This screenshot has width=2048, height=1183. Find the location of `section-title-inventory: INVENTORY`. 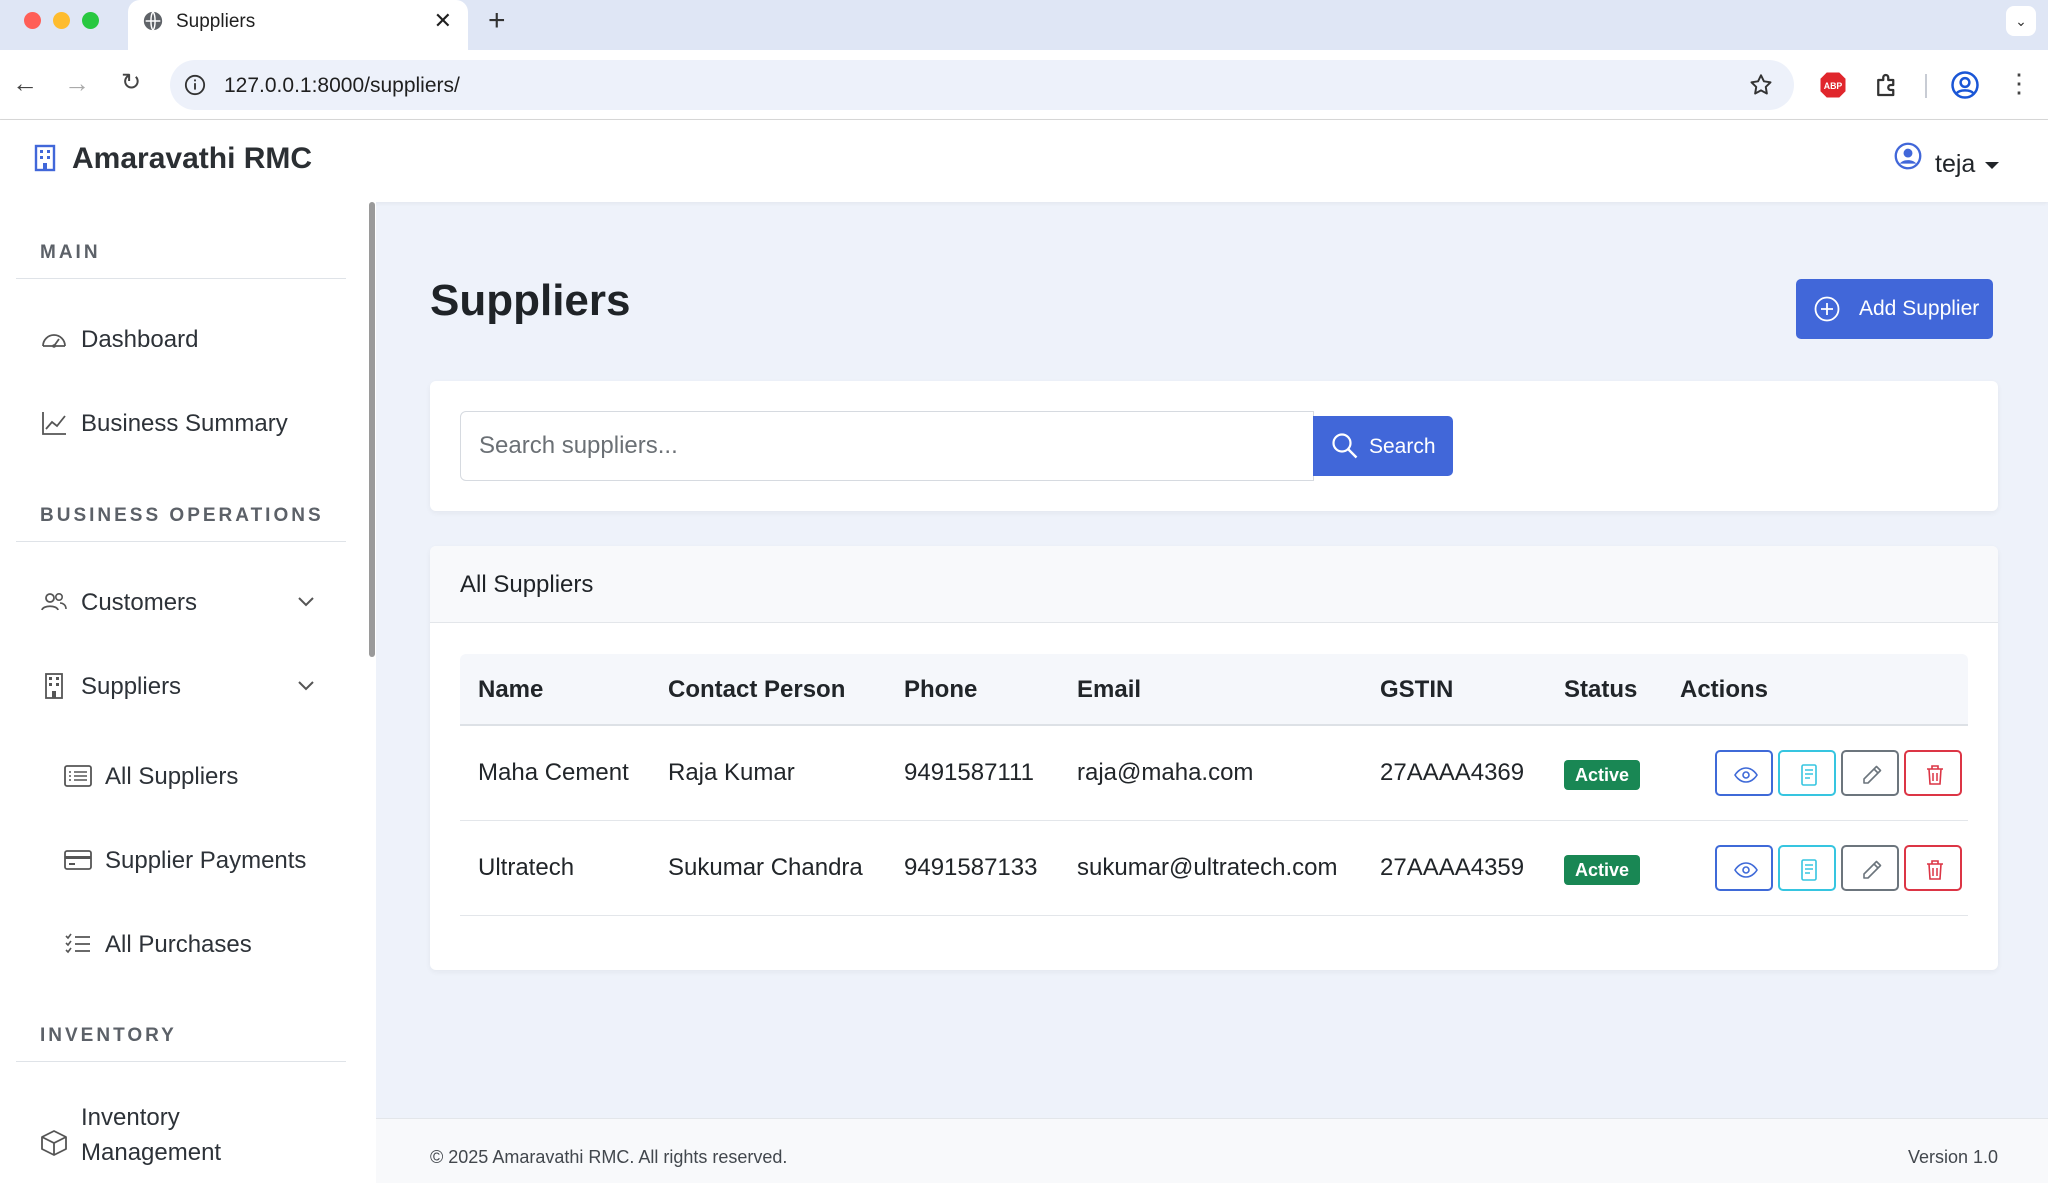

section-title-inventory: INVENTORY is located at coordinates (108, 1035).